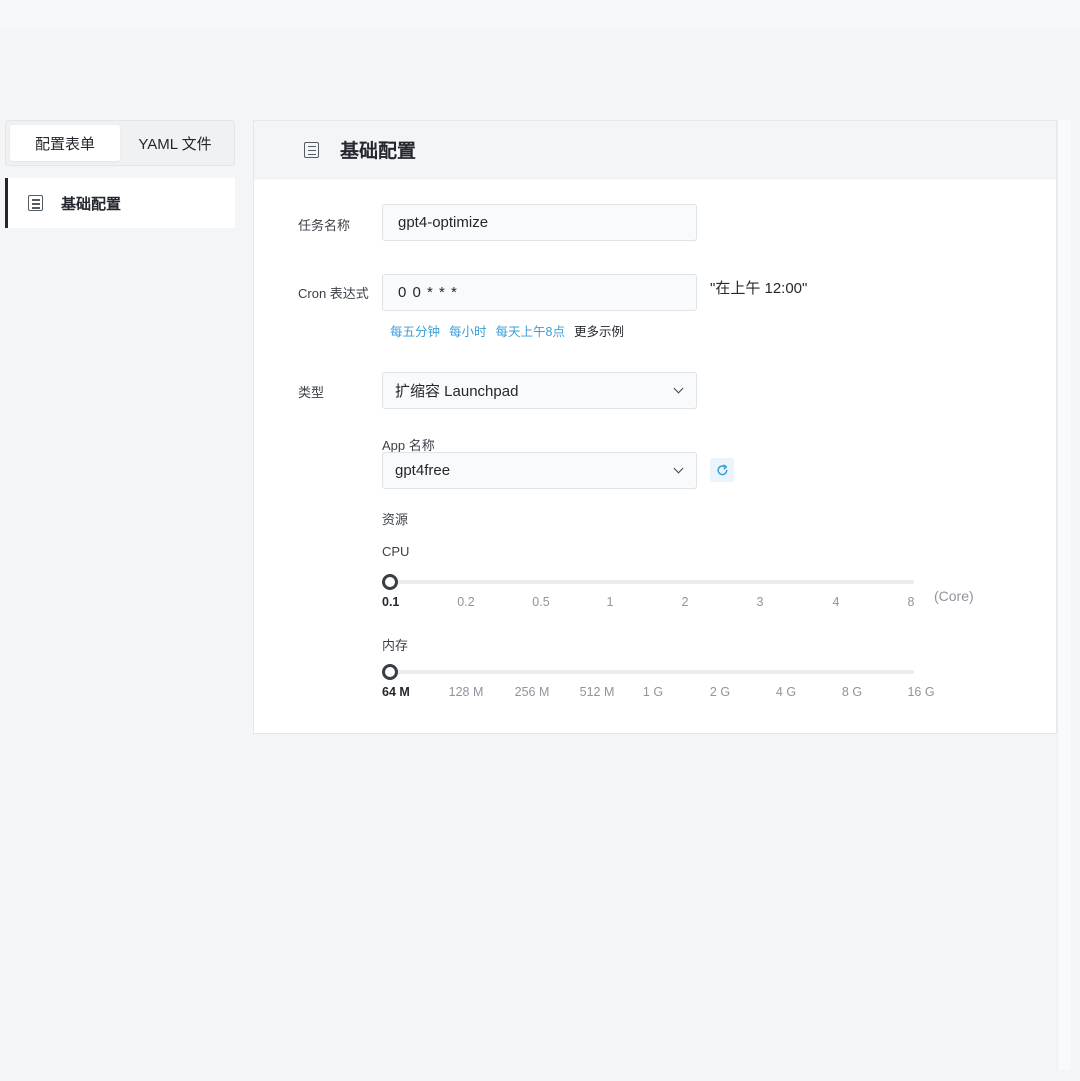  Describe the element at coordinates (65, 143) in the screenshot. I see `tab-form: 配置表单` at that location.